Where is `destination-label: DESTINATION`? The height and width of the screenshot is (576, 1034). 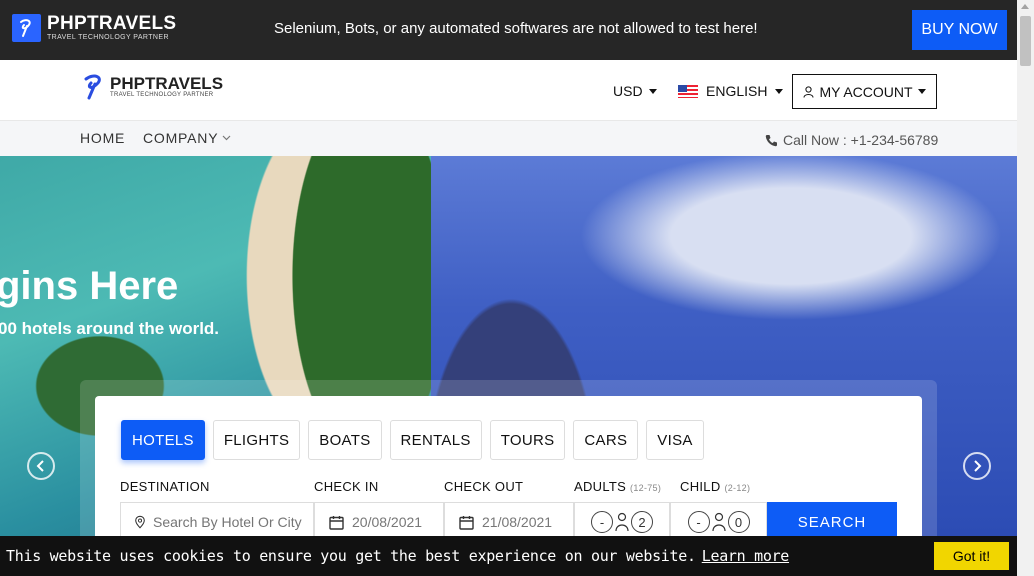
destination-label: DESTINATION is located at coordinates (165, 486).